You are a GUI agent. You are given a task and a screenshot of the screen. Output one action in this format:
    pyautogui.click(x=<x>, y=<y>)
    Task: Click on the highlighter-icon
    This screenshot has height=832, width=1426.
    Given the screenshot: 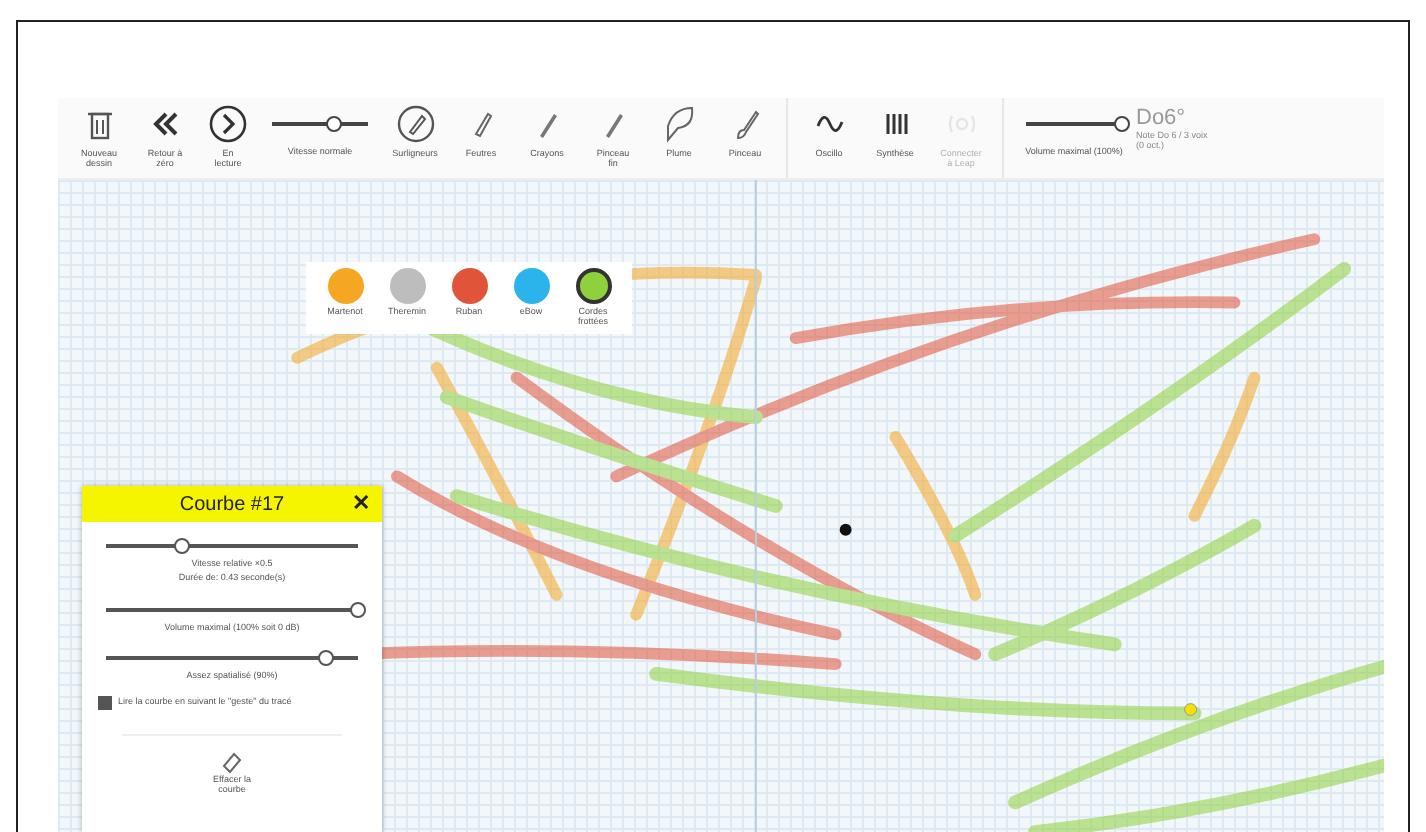 What is the action you would take?
    pyautogui.click(x=415, y=124)
    